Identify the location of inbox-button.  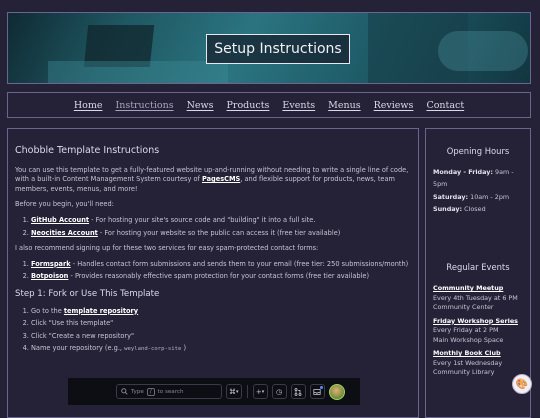
(317, 391).